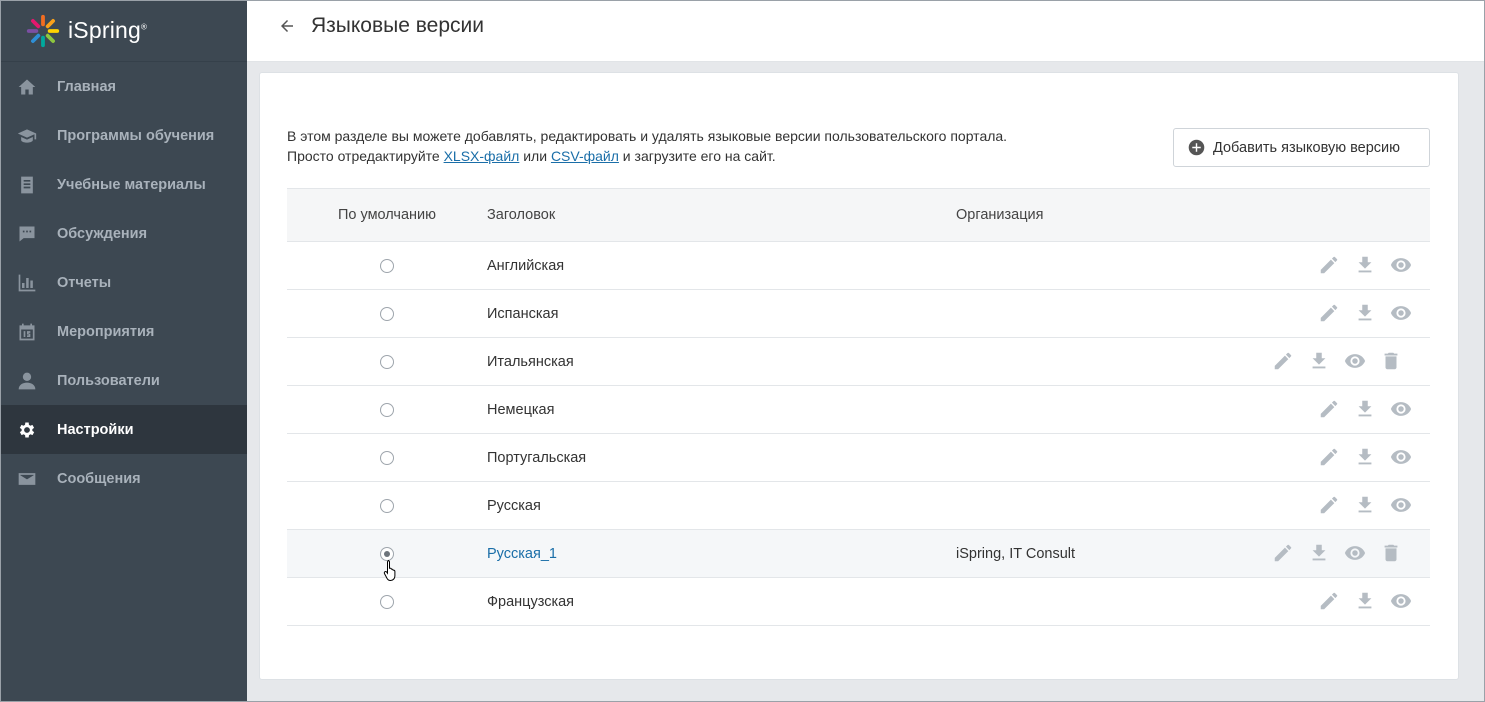 This screenshot has height=702, width=1485. What do you see at coordinates (387, 215) in the screenshot?
I see `column-header-default: По умолчанию` at bounding box center [387, 215].